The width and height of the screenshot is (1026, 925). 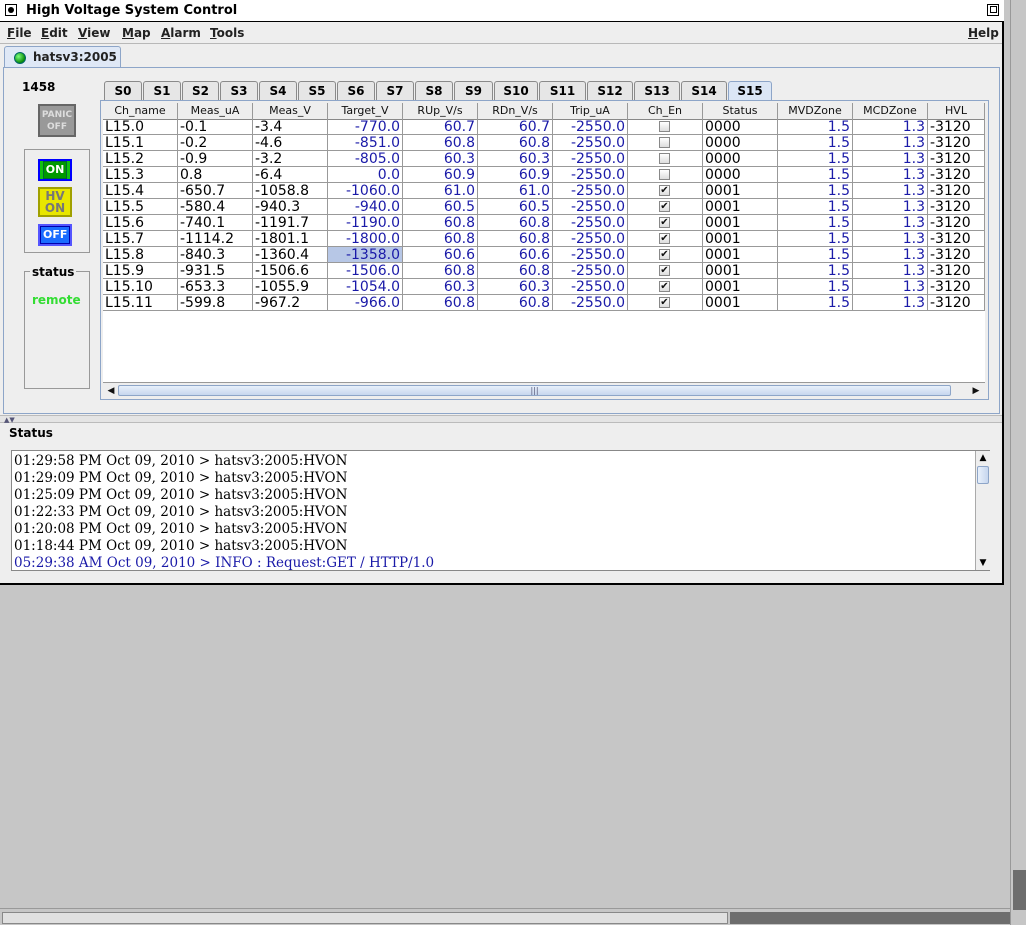 I want to click on log-vertical-scrollbar: ▲ ▼, so click(x=982, y=510).